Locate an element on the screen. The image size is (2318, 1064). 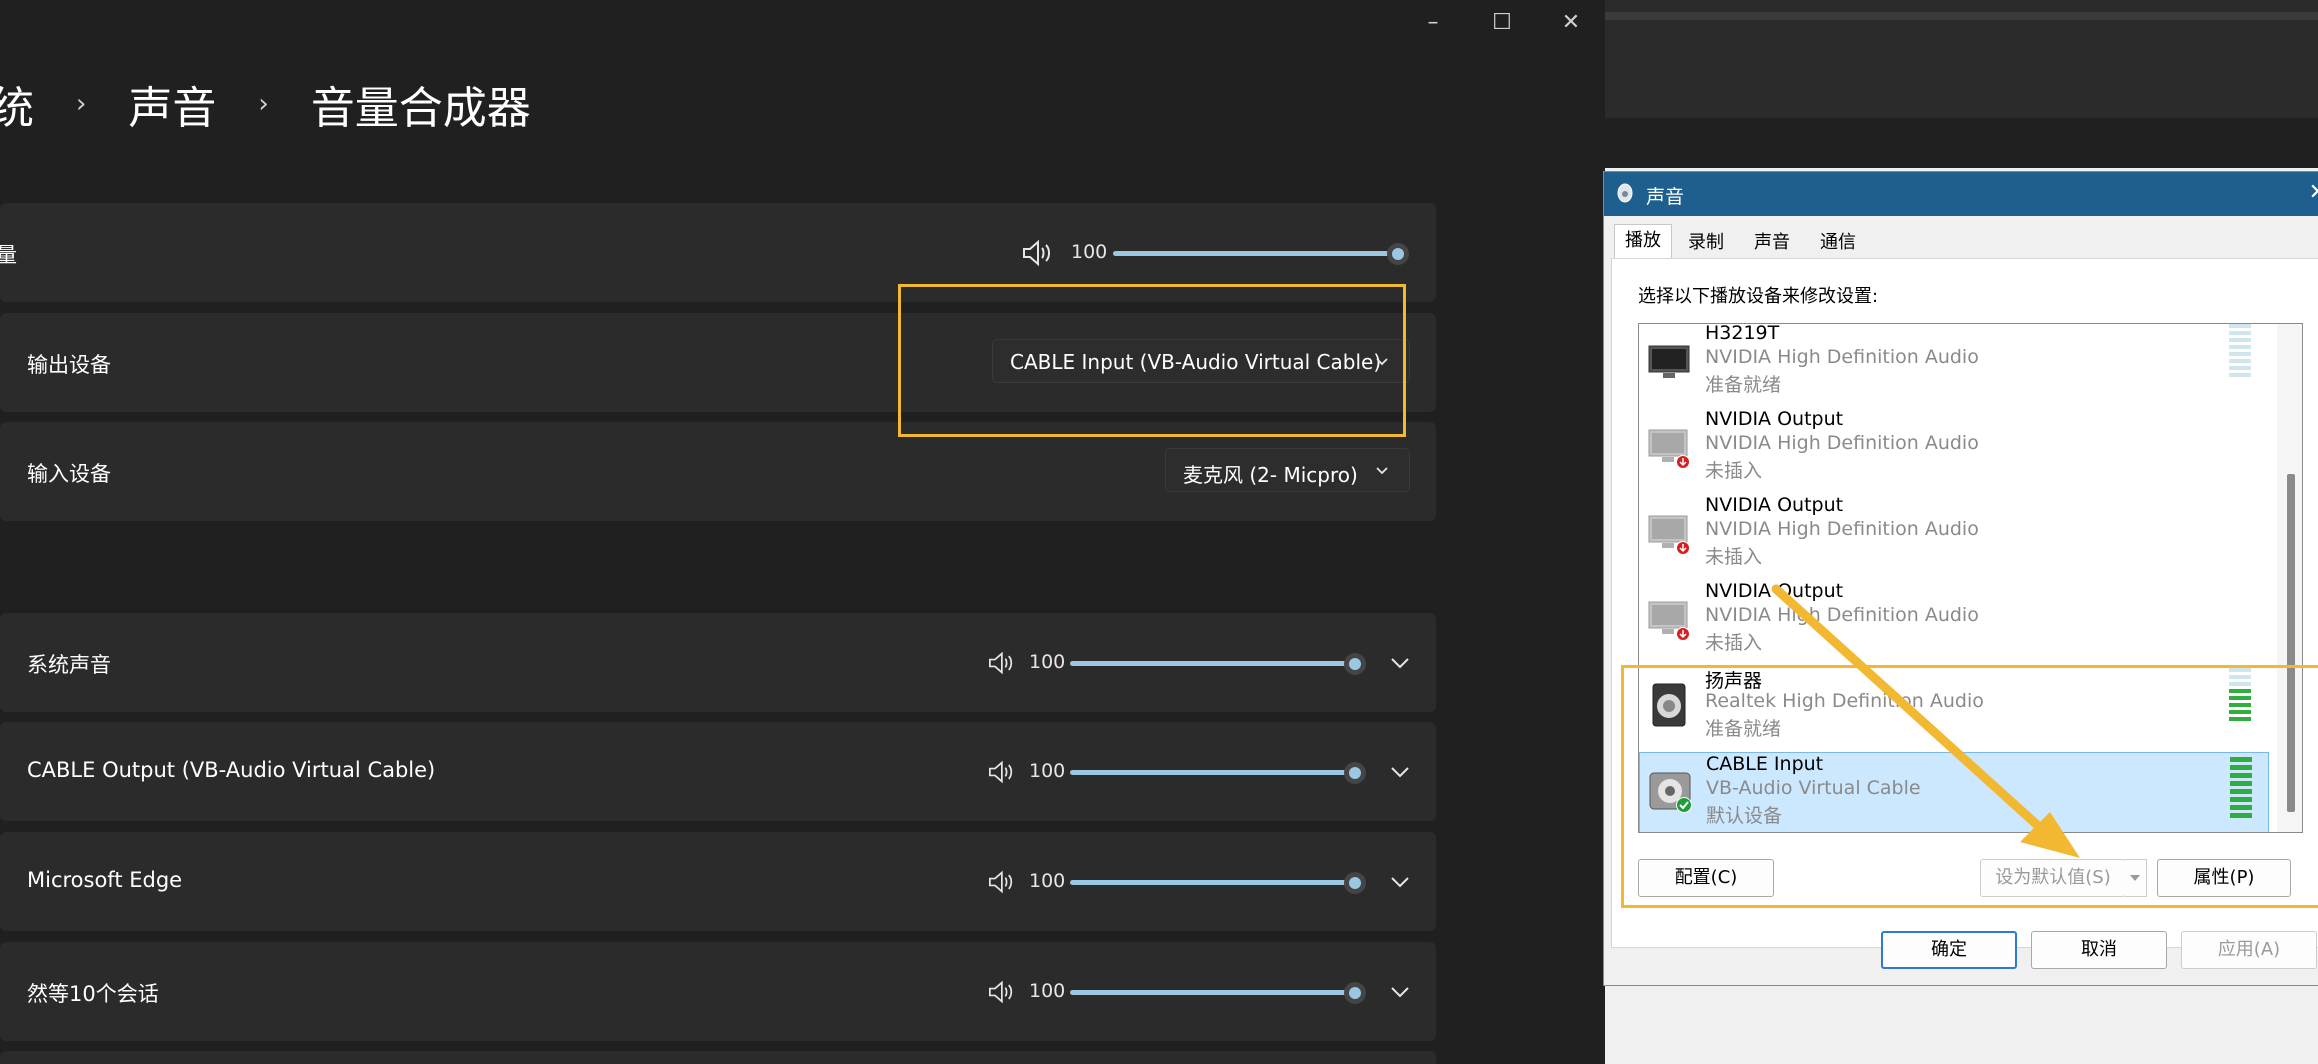
close-button: ✕ is located at coordinates (1571, 23).